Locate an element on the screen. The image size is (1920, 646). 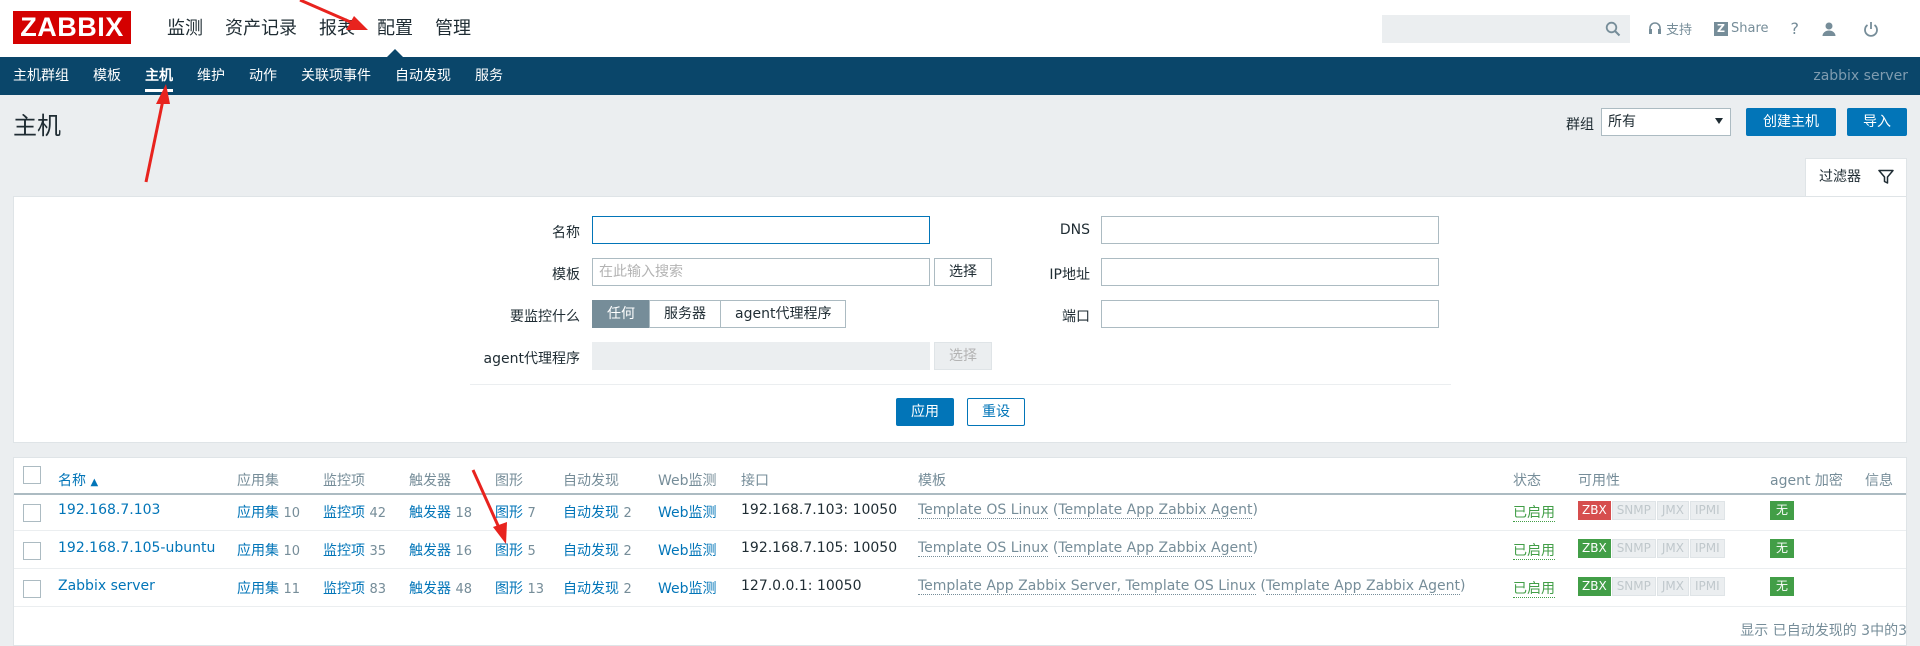
top-links: 支持 Z Share ? is located at coordinates (1776, 28).